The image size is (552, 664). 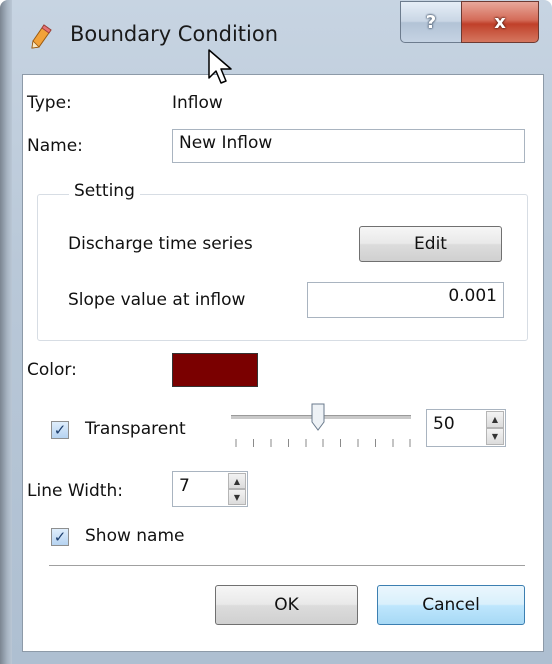 I want to click on type-value: Inflow, so click(x=197, y=103).